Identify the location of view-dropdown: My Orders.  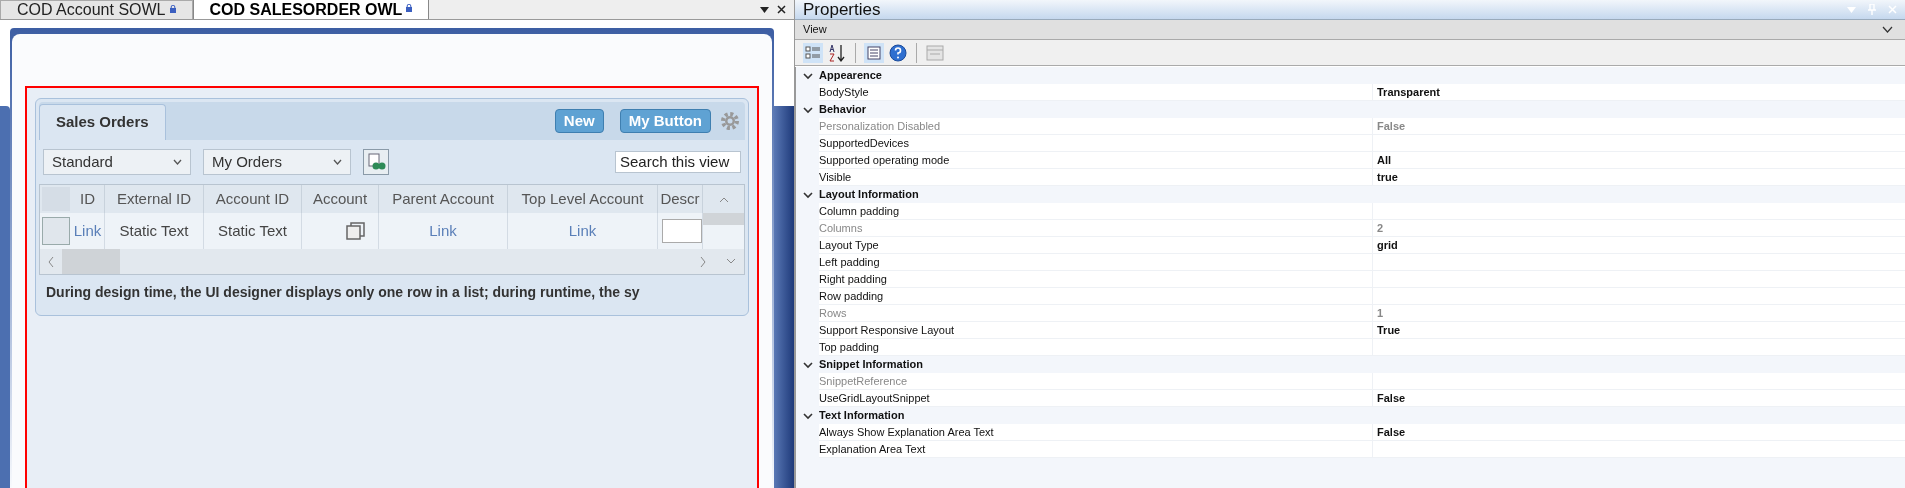
(277, 162).